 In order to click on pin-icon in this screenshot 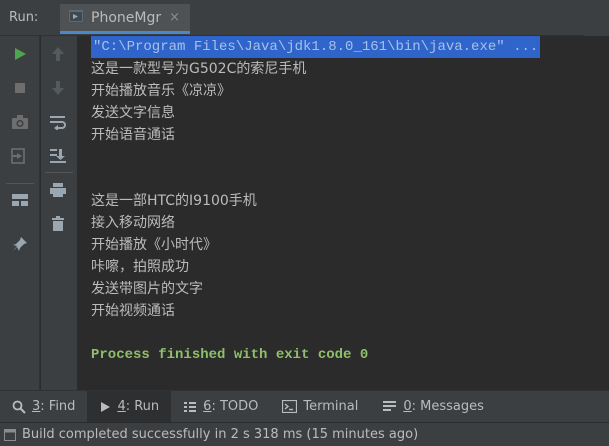, I will do `click(20, 244)`.